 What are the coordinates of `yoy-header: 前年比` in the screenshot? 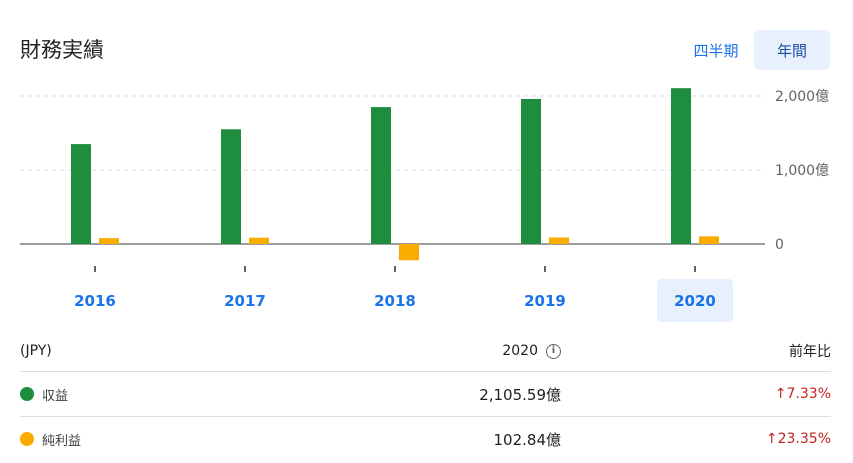 It's located at (810, 352).